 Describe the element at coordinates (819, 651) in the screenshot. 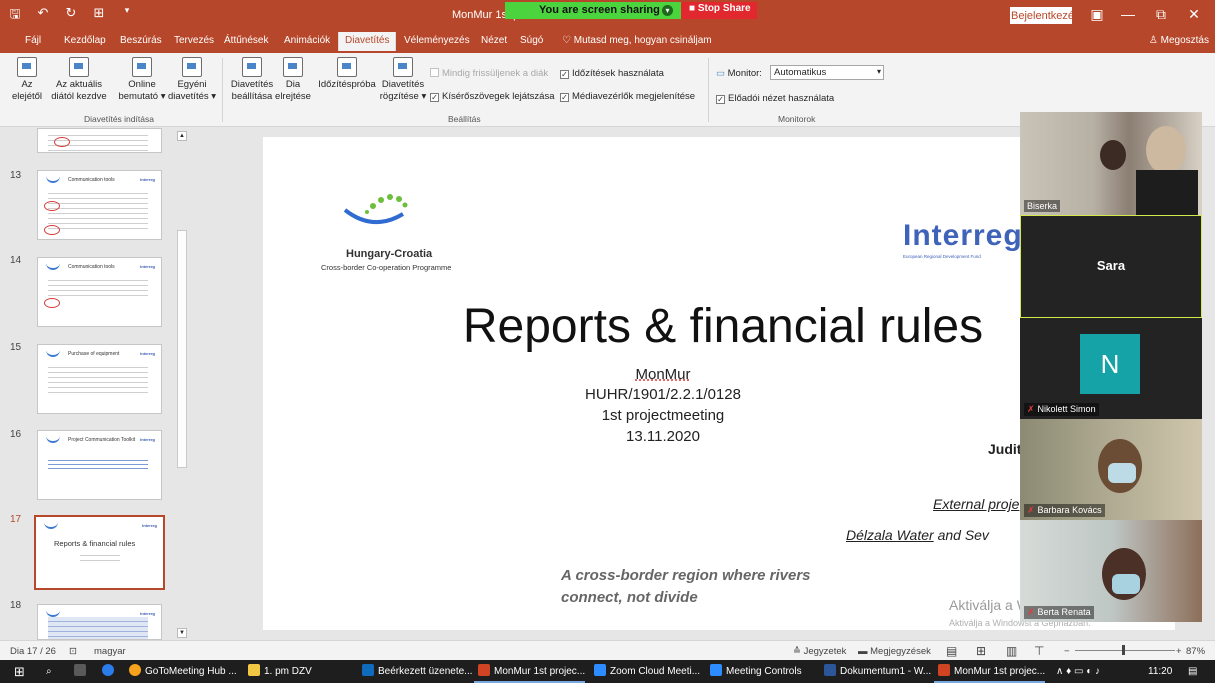

I see `notes-button: ≙ Jegyzetek` at that location.